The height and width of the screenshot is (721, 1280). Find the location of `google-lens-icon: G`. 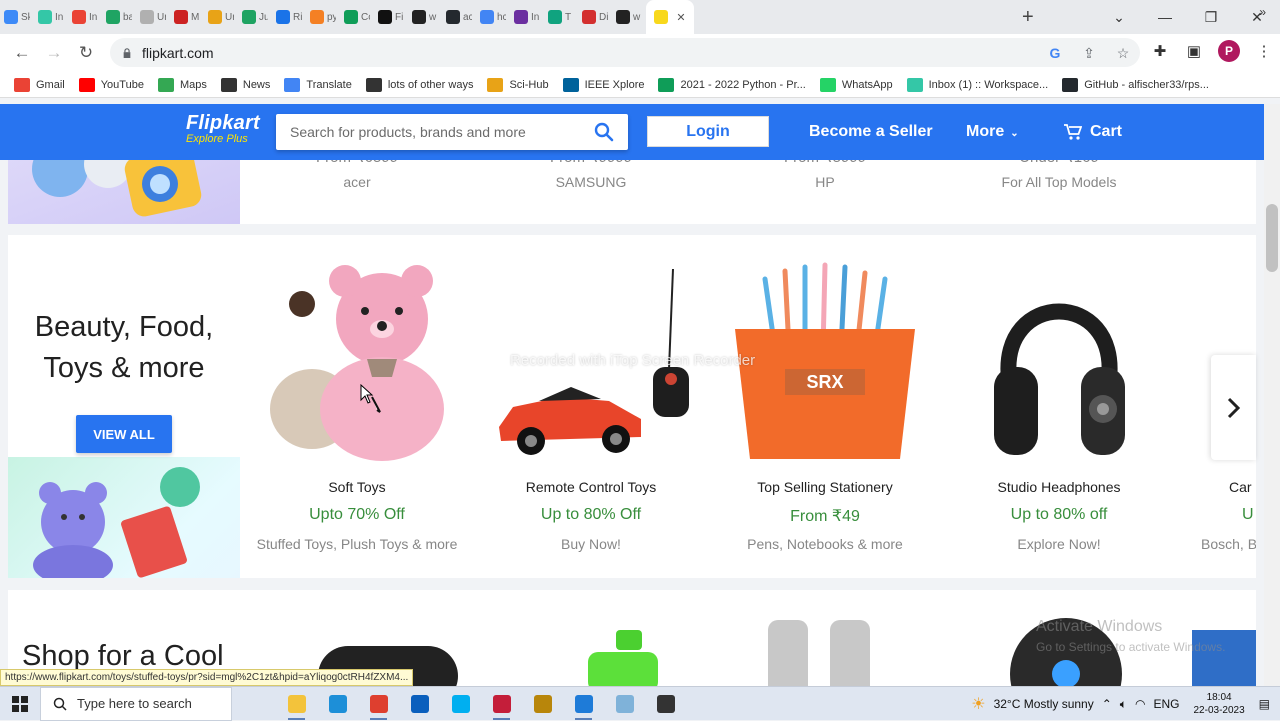

google-lens-icon: G is located at coordinates (1055, 53).